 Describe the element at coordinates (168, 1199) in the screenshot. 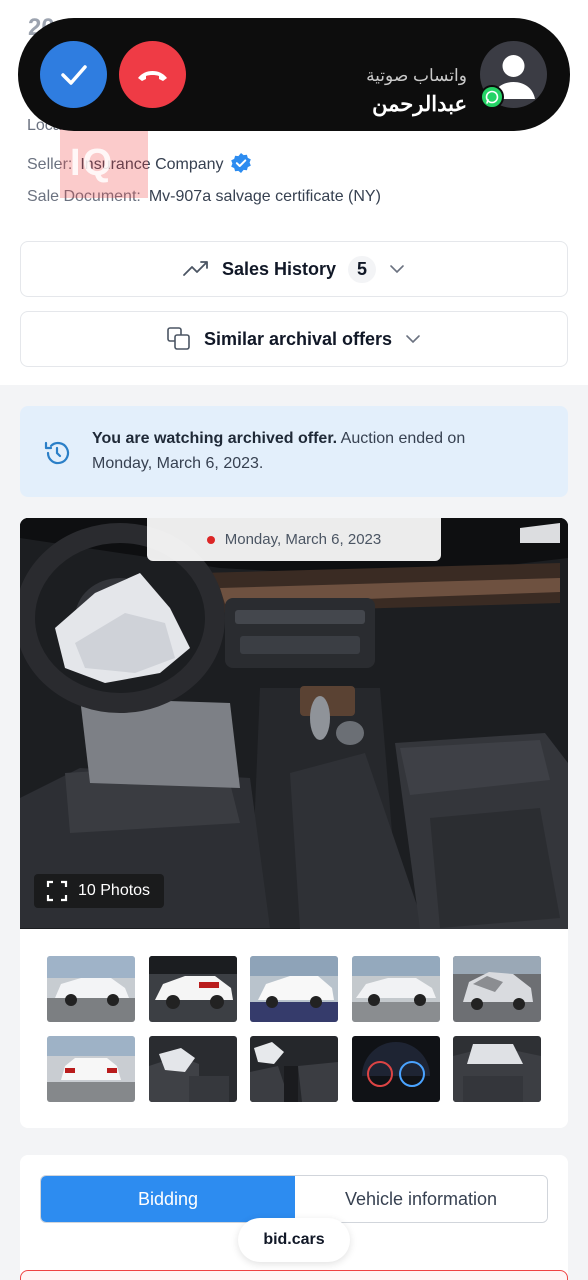

I see `tab-bidding: Bidding` at that location.